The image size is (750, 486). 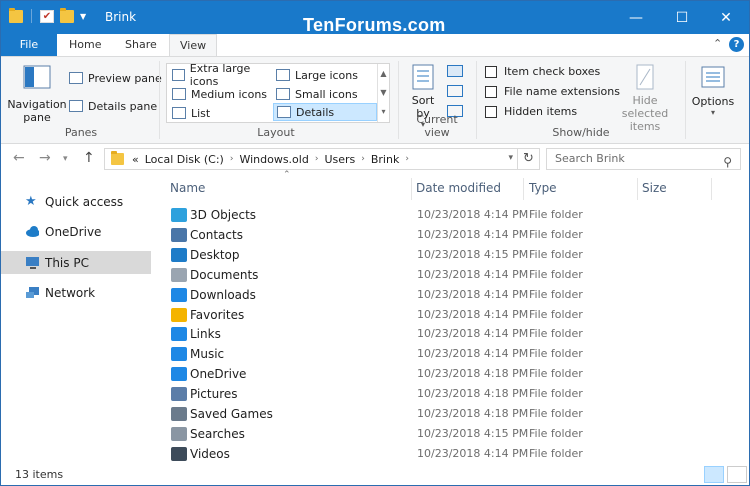 What do you see at coordinates (714, 474) in the screenshot?
I see `details-view-button` at bounding box center [714, 474].